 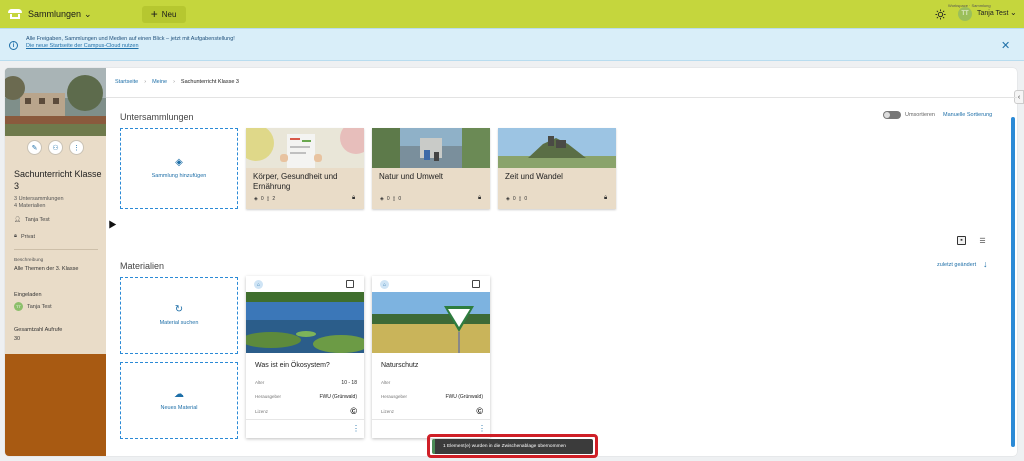 I want to click on sort-dropdown: zuletzt geändert, so click(x=956, y=265).